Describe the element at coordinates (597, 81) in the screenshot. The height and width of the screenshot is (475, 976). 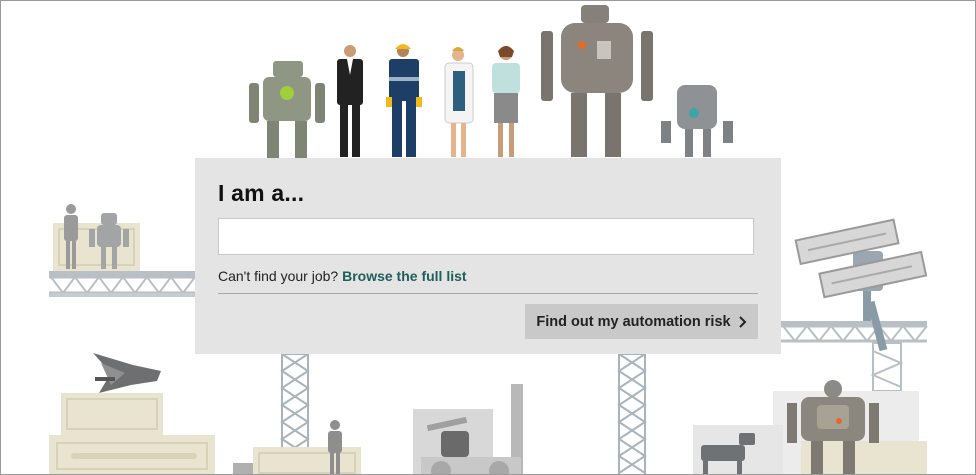
I see `robot-large` at that location.